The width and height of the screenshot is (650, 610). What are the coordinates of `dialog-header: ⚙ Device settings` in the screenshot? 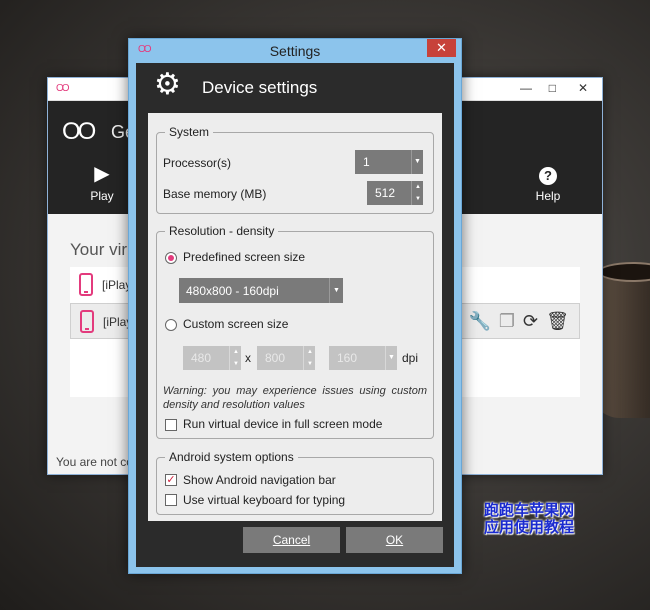 It's located at (295, 86).